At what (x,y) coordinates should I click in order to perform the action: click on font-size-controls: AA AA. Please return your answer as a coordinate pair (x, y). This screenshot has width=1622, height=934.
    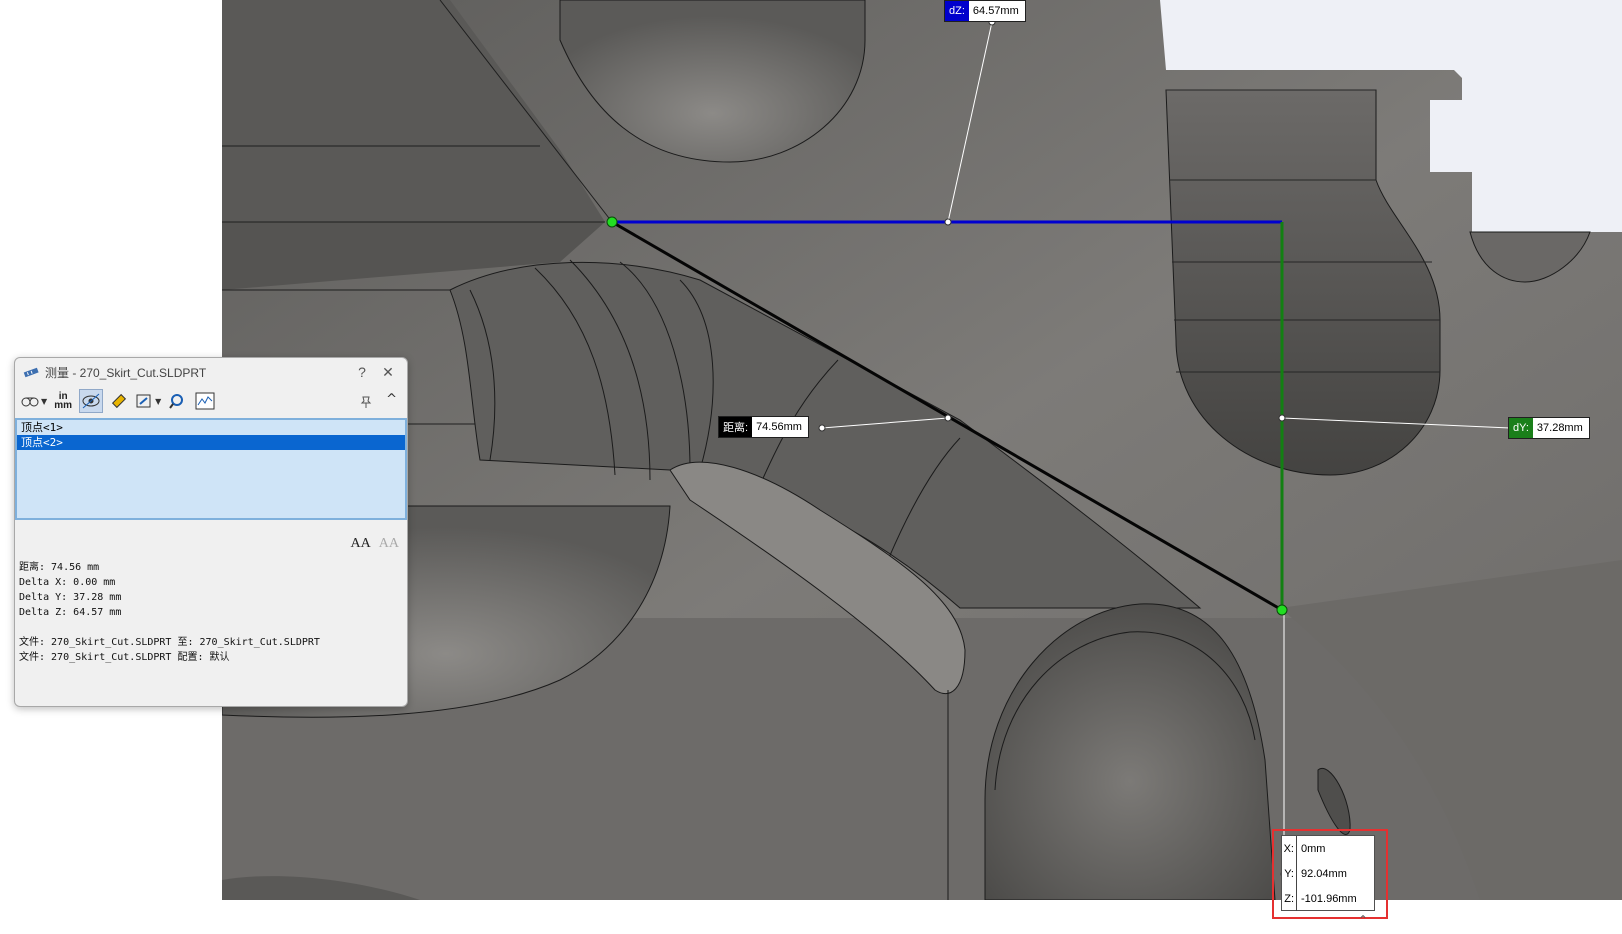
    Looking at the image, I should click on (375, 544).